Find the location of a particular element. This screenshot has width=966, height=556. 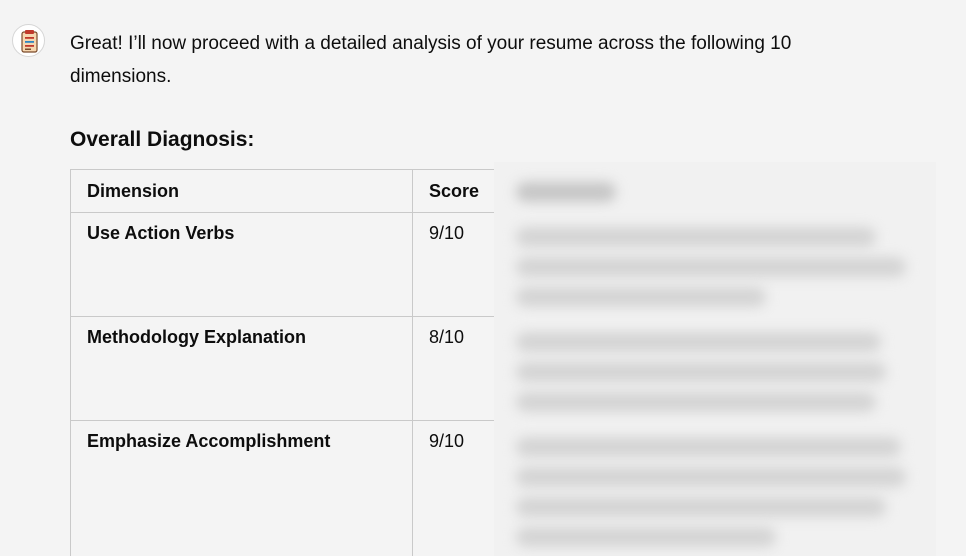

column-header-dimension: Dimension is located at coordinates (241, 191).